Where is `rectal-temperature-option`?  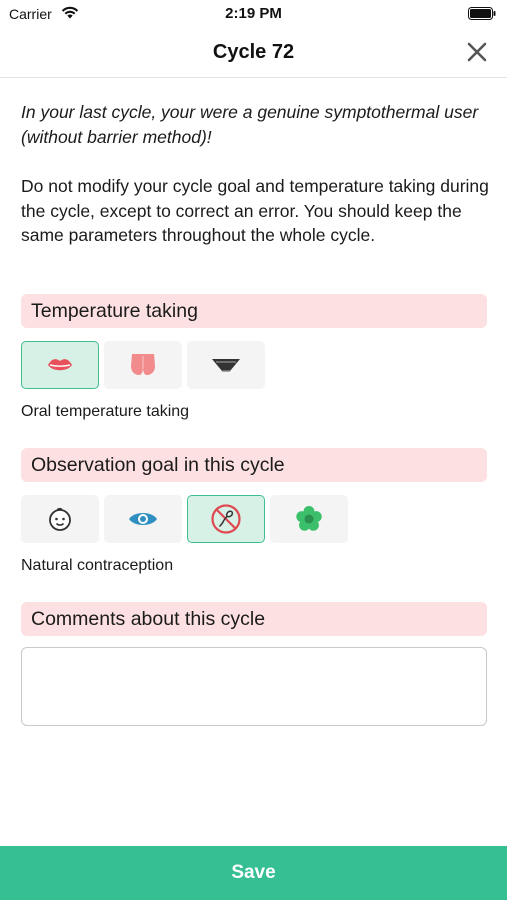
rectal-temperature-option is located at coordinates (143, 365).